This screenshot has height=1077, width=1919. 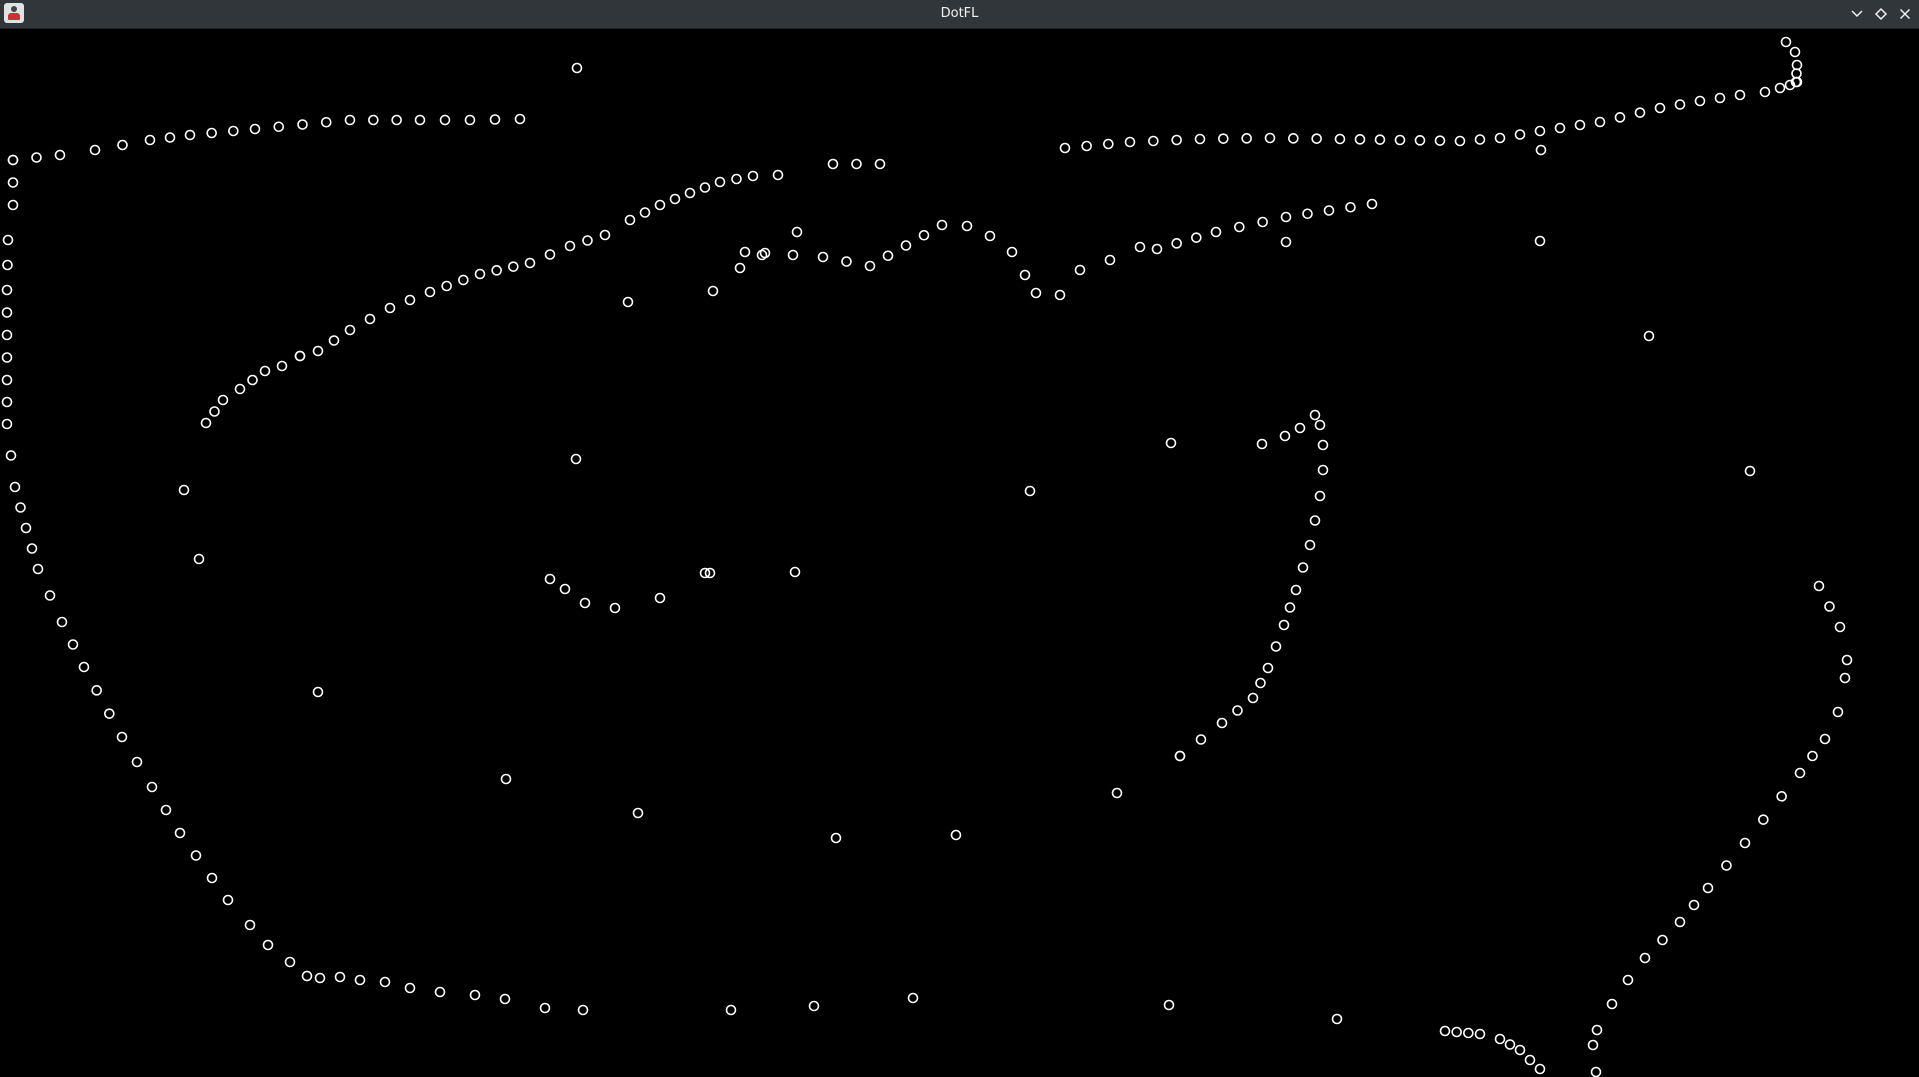 I want to click on maximize-button, so click(x=1881, y=14).